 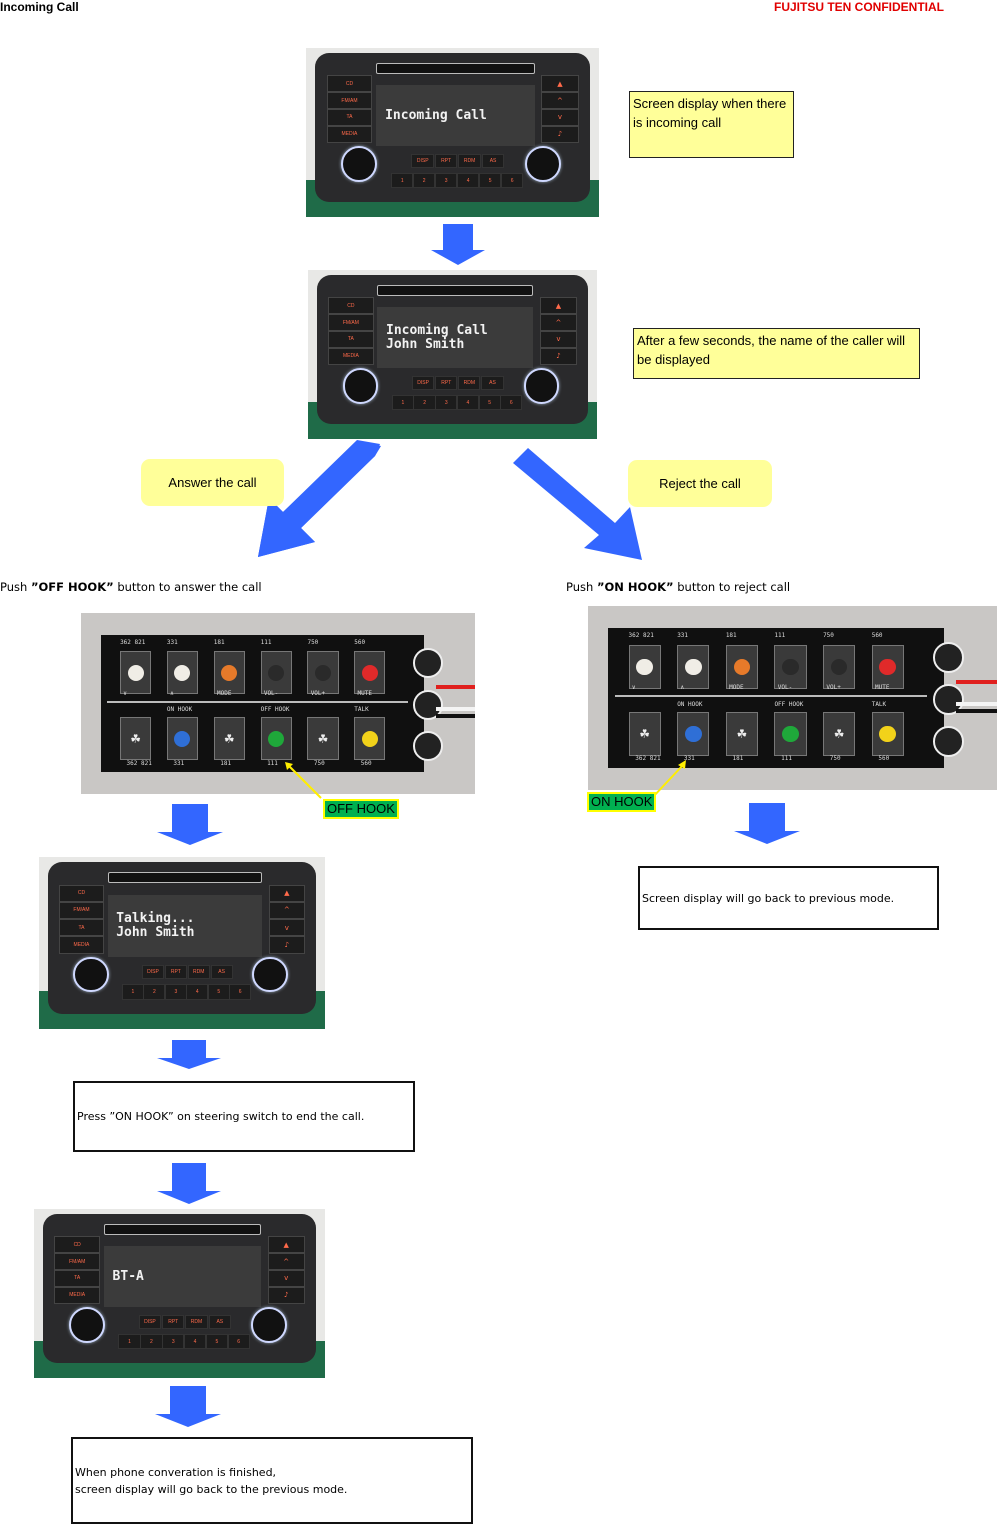 I want to click on confidential-label: FUJITSU TEN CONFIDENTIAL, so click(x=859, y=7).